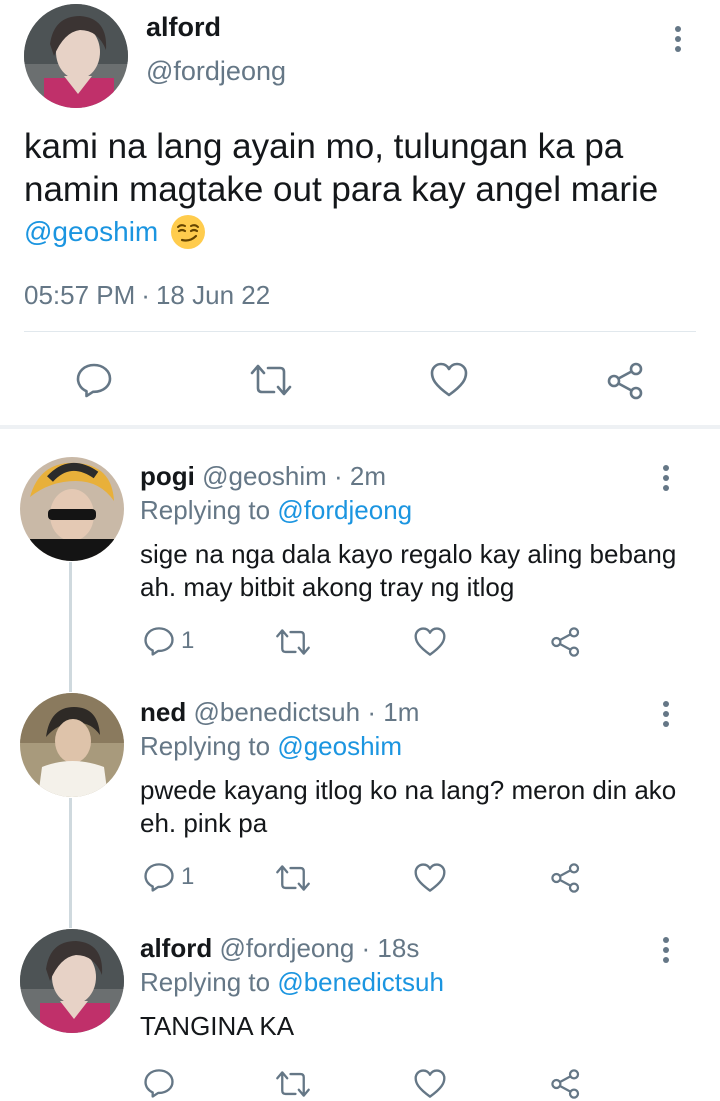 This screenshot has height=1101, width=720. I want to click on reply-time: 2m, so click(368, 476).